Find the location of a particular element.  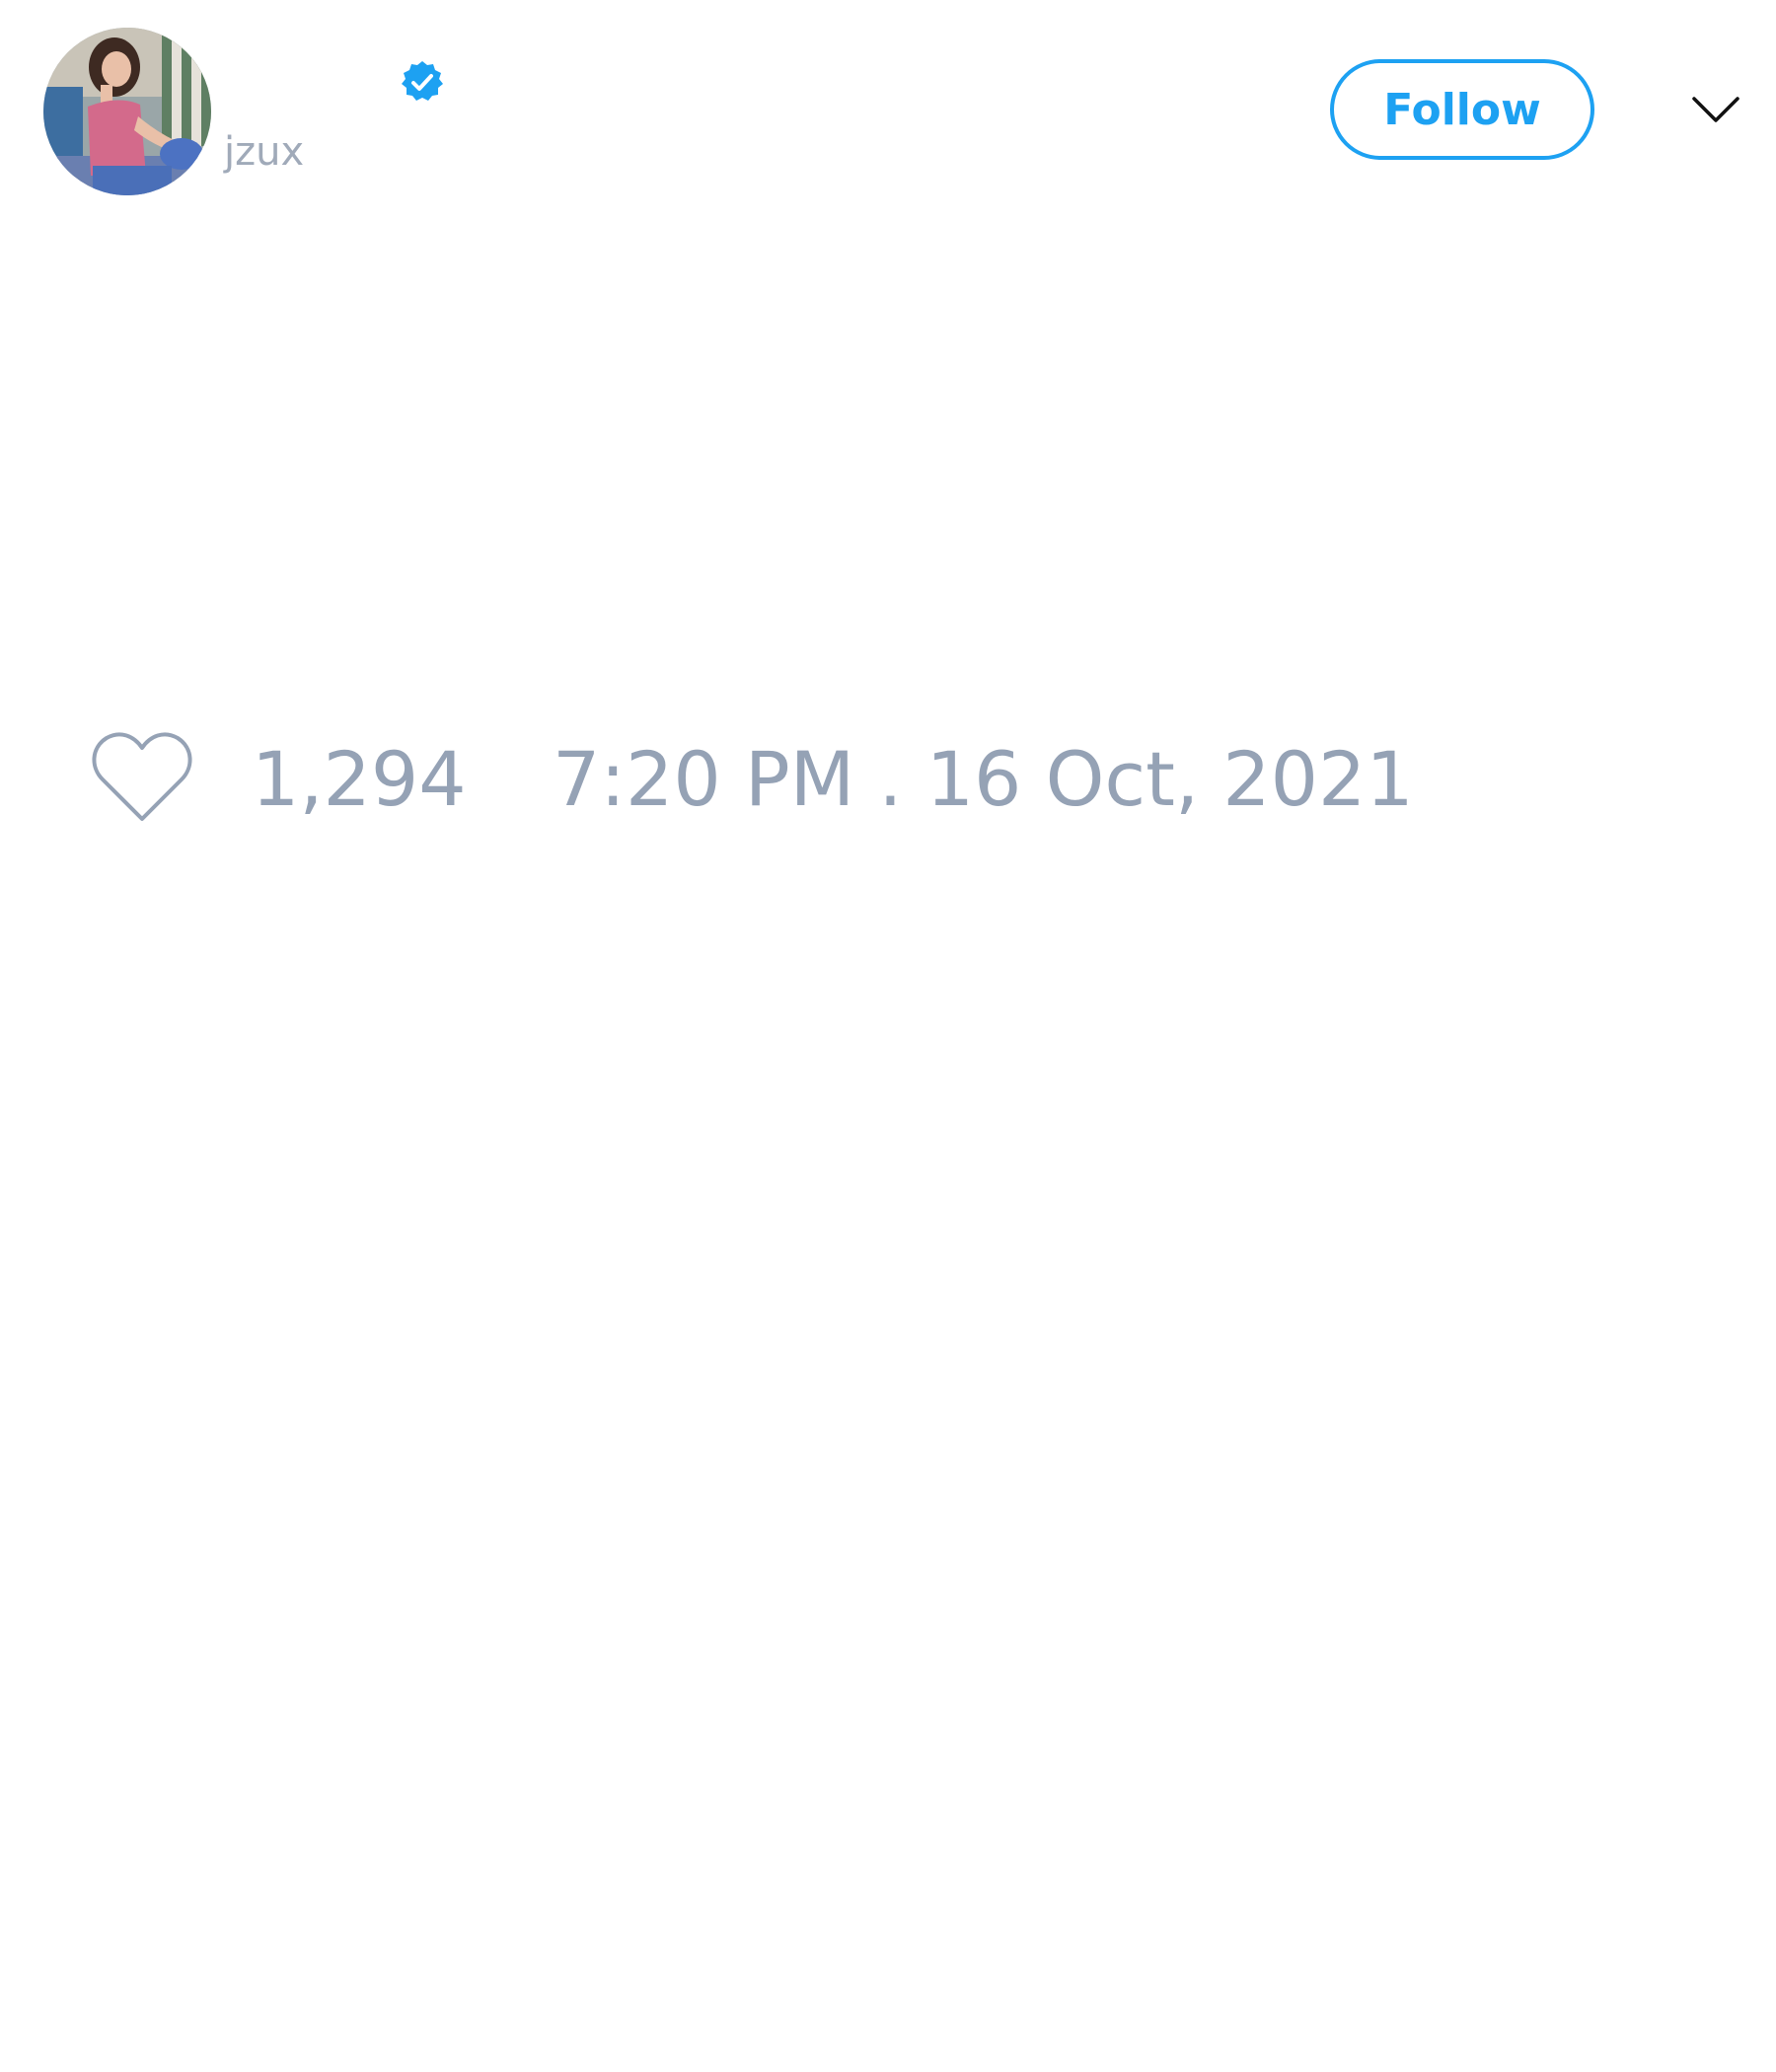

heart-outline-icon is located at coordinates (142, 777).